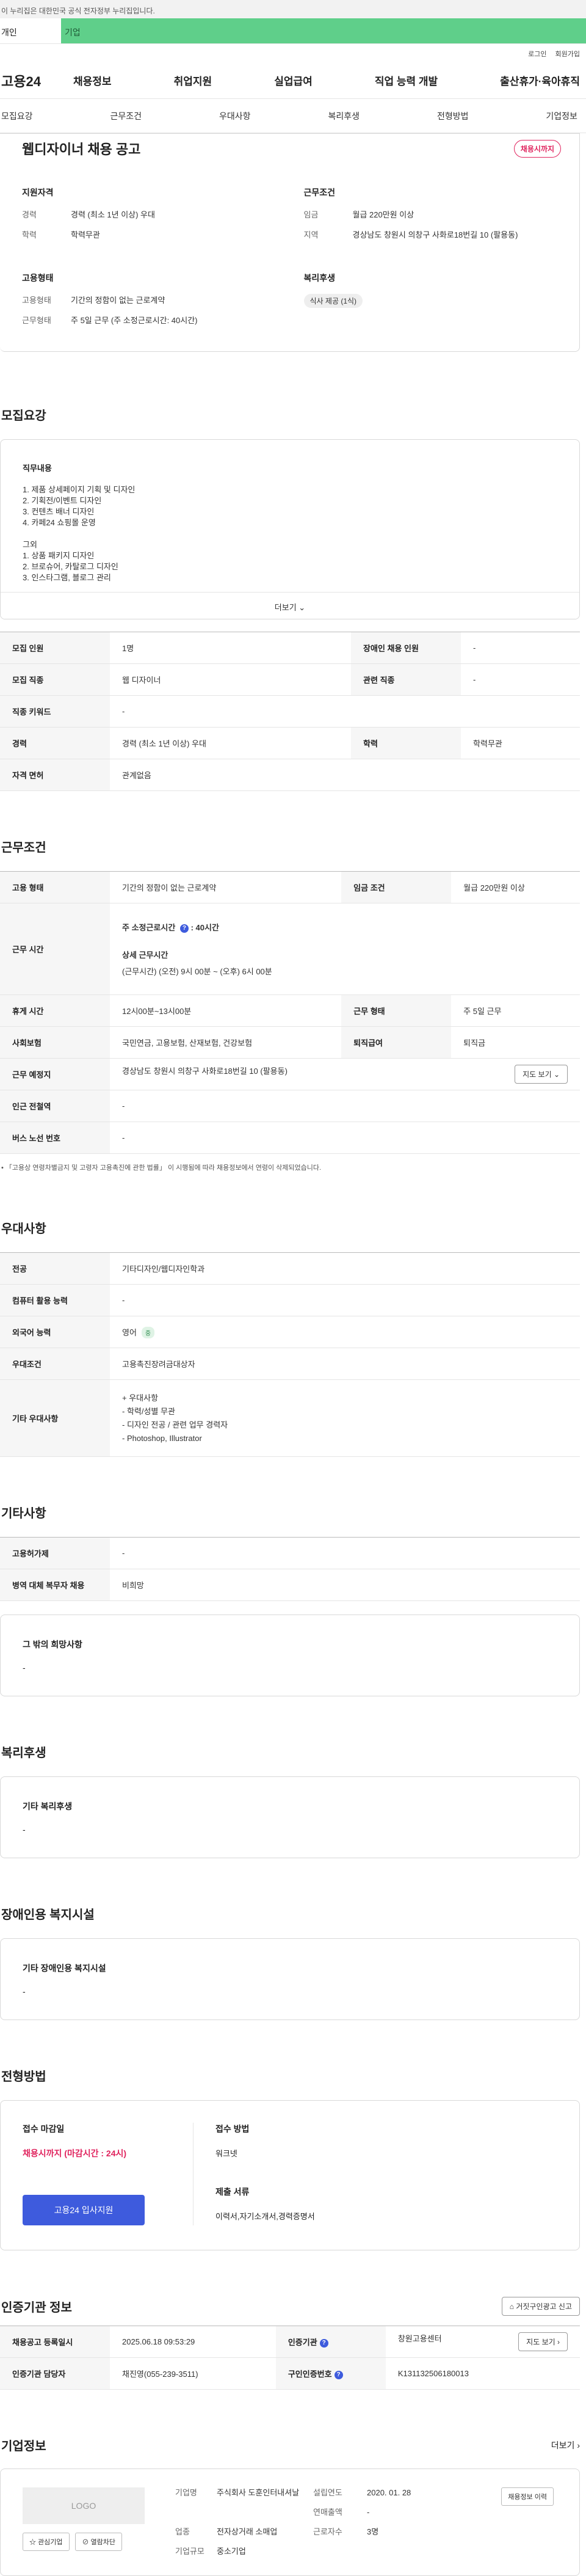 The height and width of the screenshot is (2576, 586). What do you see at coordinates (290, 1585) in the screenshot?
I see `table-row: 병역 대체 복무자 채용 비희망` at bounding box center [290, 1585].